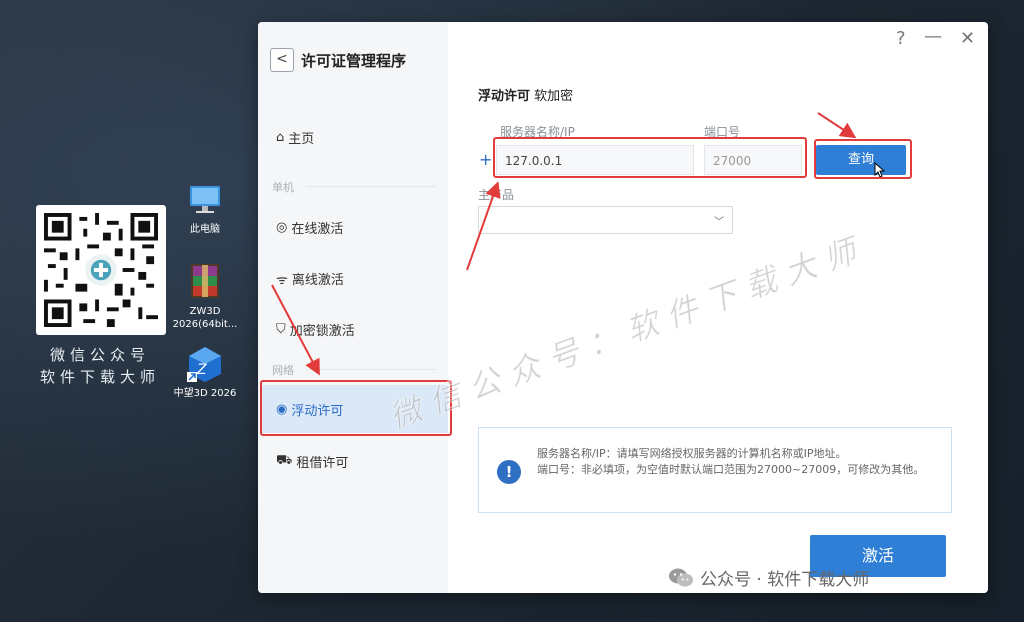 The width and height of the screenshot is (1024, 622). Describe the element at coordinates (295, 330) in the screenshot. I see `arrow-to-floating` at that location.